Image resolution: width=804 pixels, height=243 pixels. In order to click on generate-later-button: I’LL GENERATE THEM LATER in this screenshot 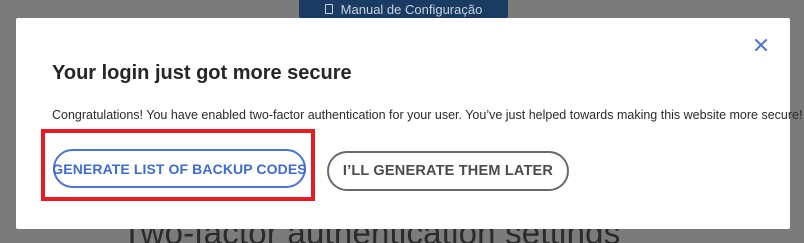, I will do `click(448, 171)`.